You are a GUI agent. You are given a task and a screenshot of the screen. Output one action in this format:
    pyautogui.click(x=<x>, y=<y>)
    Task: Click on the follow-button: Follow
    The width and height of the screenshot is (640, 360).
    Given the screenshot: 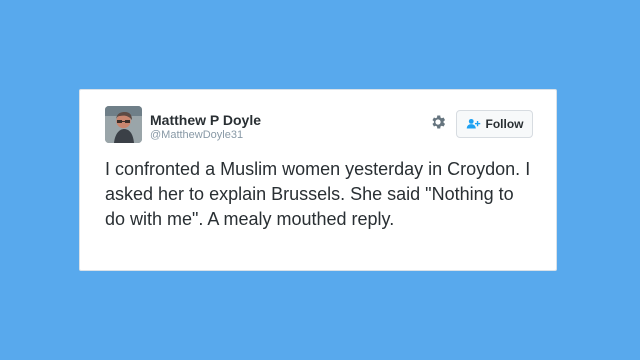 What is the action you would take?
    pyautogui.click(x=494, y=124)
    